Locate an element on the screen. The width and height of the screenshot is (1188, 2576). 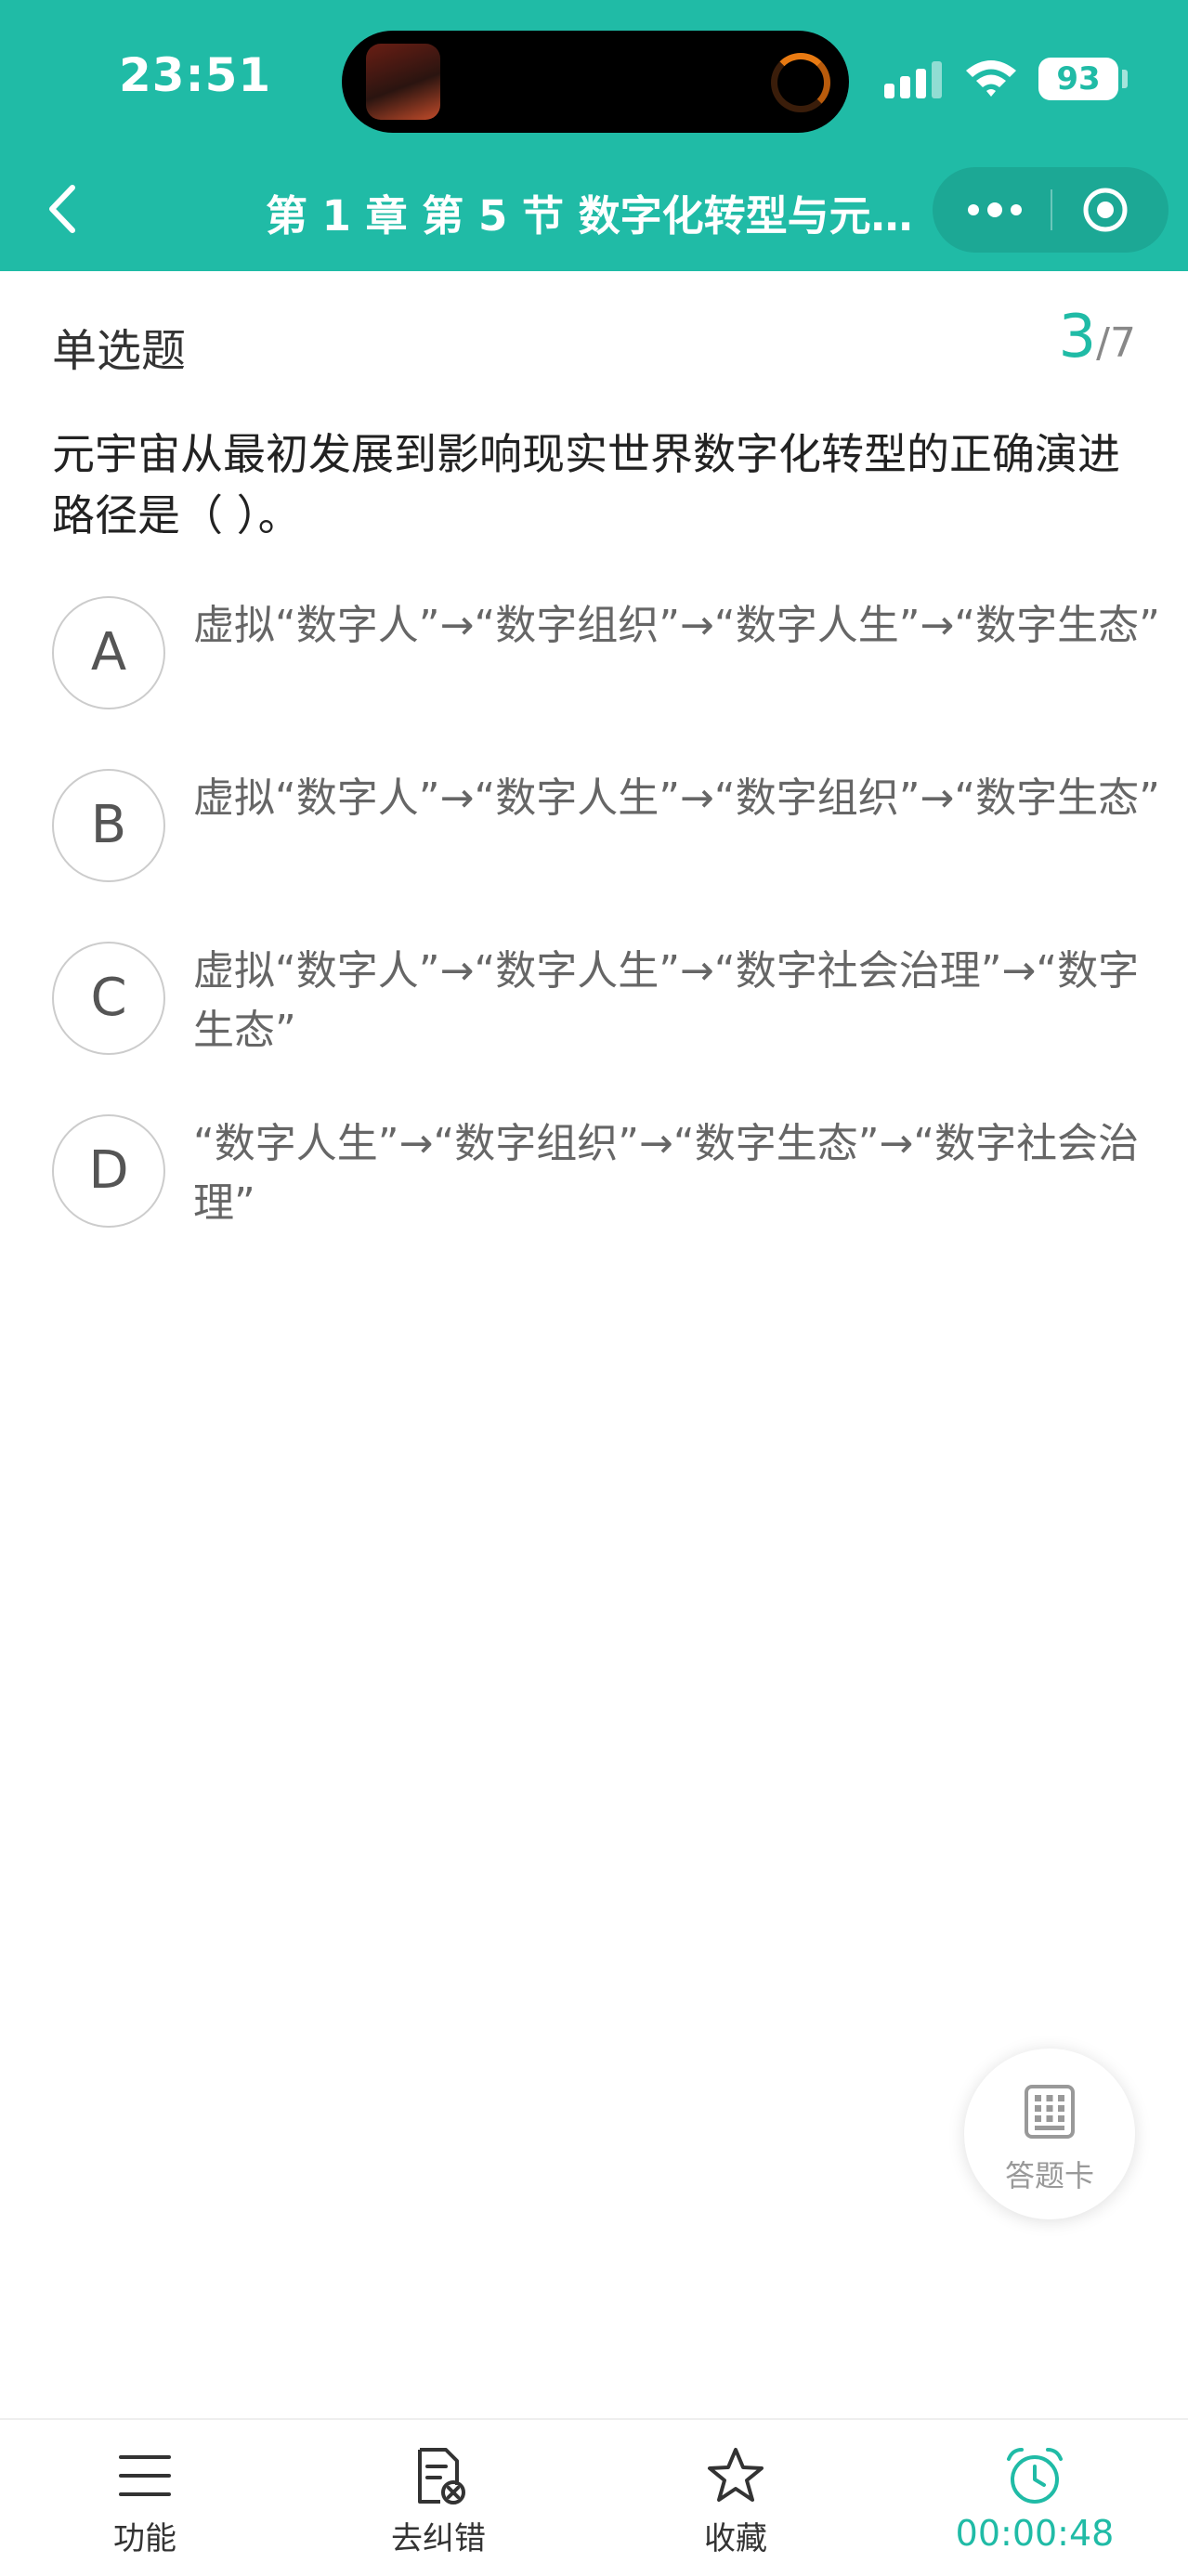
current-question-number: 3 is located at coordinates (1077, 337).